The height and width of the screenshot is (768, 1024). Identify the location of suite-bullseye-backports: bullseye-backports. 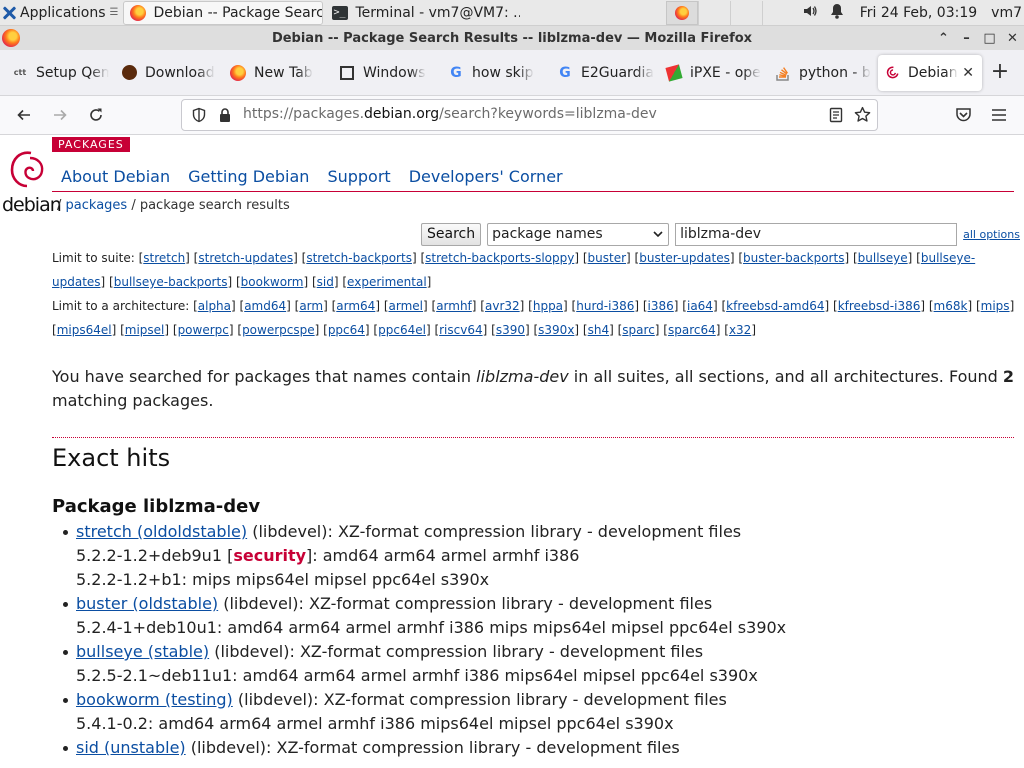
(171, 282).